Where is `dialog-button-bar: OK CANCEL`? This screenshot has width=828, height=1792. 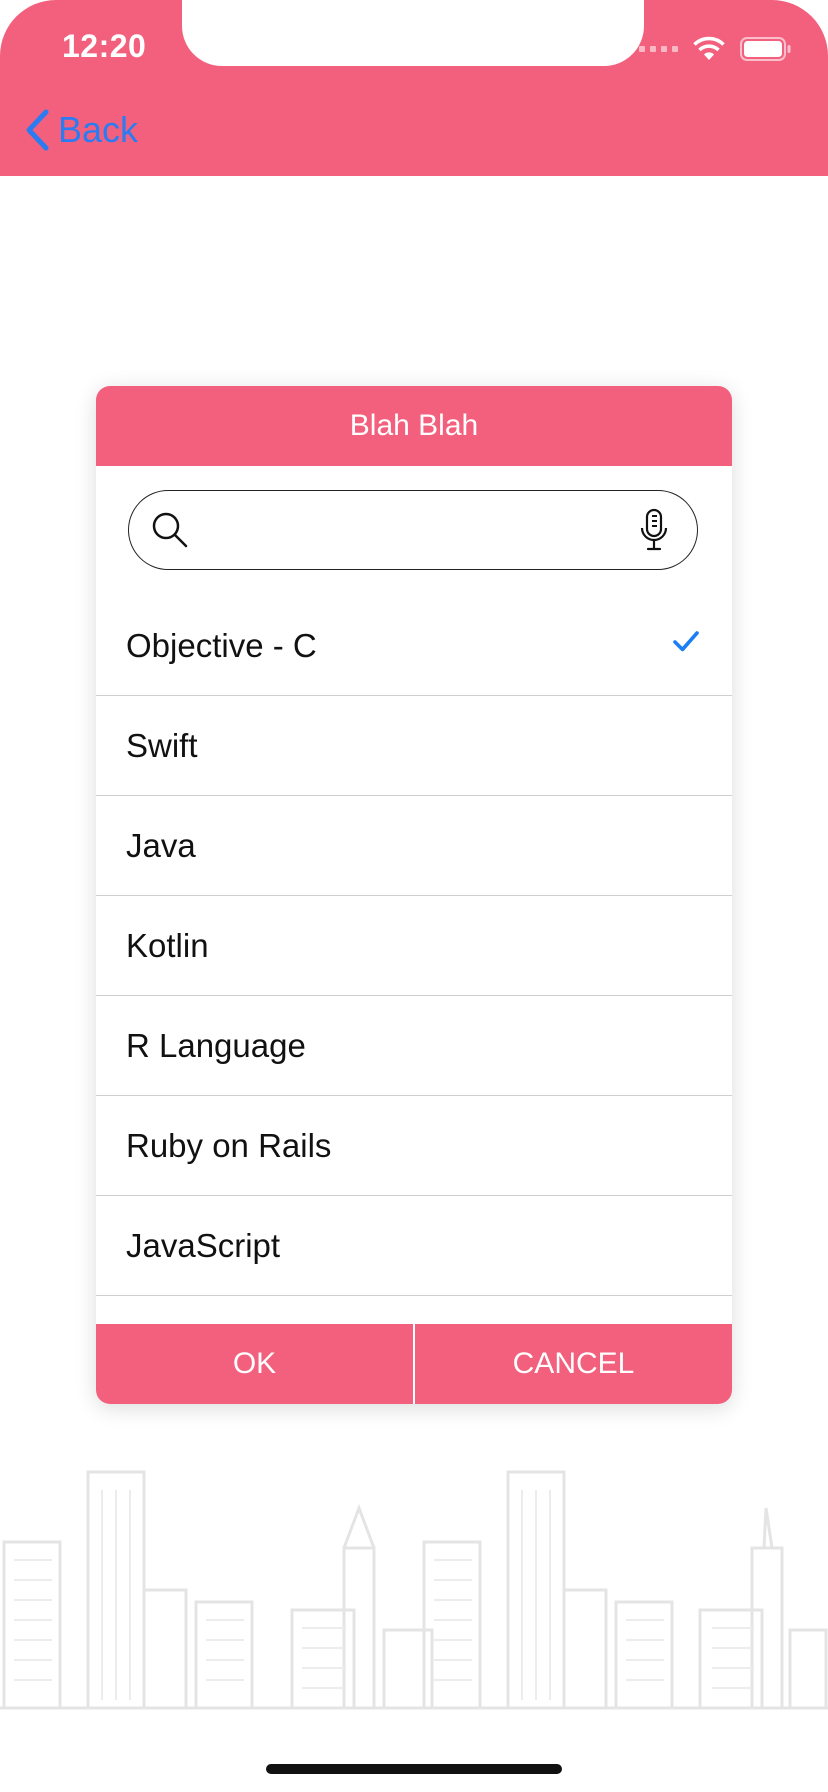
dialog-button-bar: OK CANCEL is located at coordinates (414, 1364).